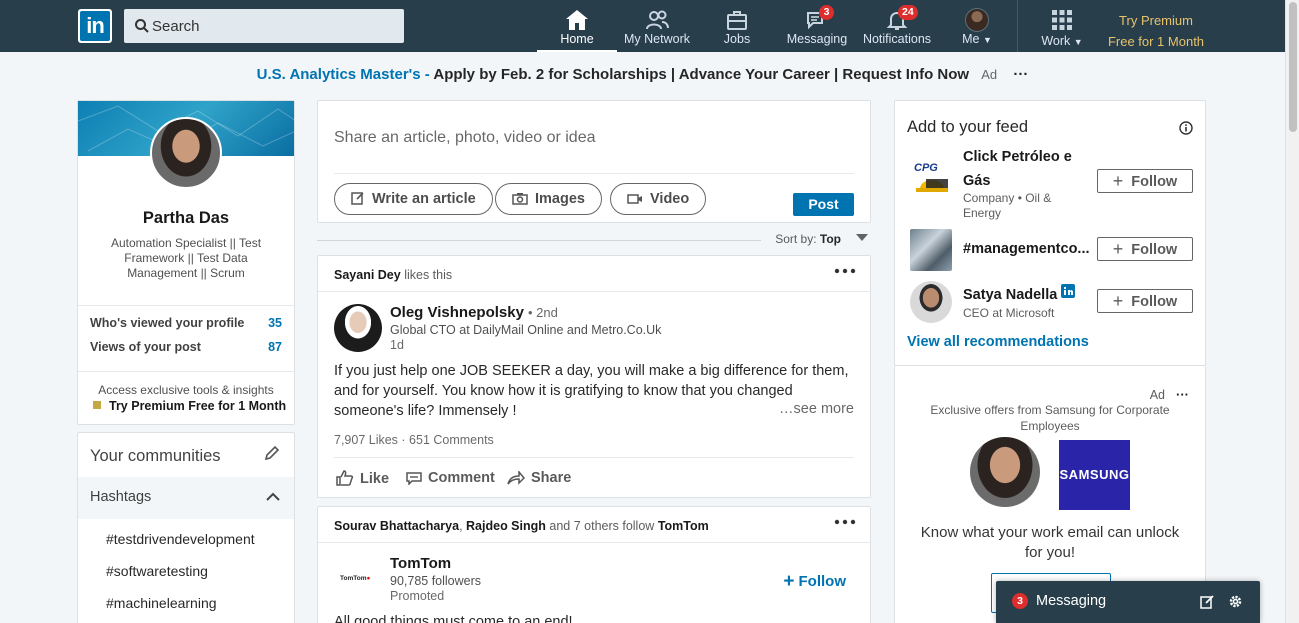 The width and height of the screenshot is (1299, 623). Describe the element at coordinates (414, 440) in the screenshot. I see `social-counts: 7,907 Likes · 651 Comments` at that location.